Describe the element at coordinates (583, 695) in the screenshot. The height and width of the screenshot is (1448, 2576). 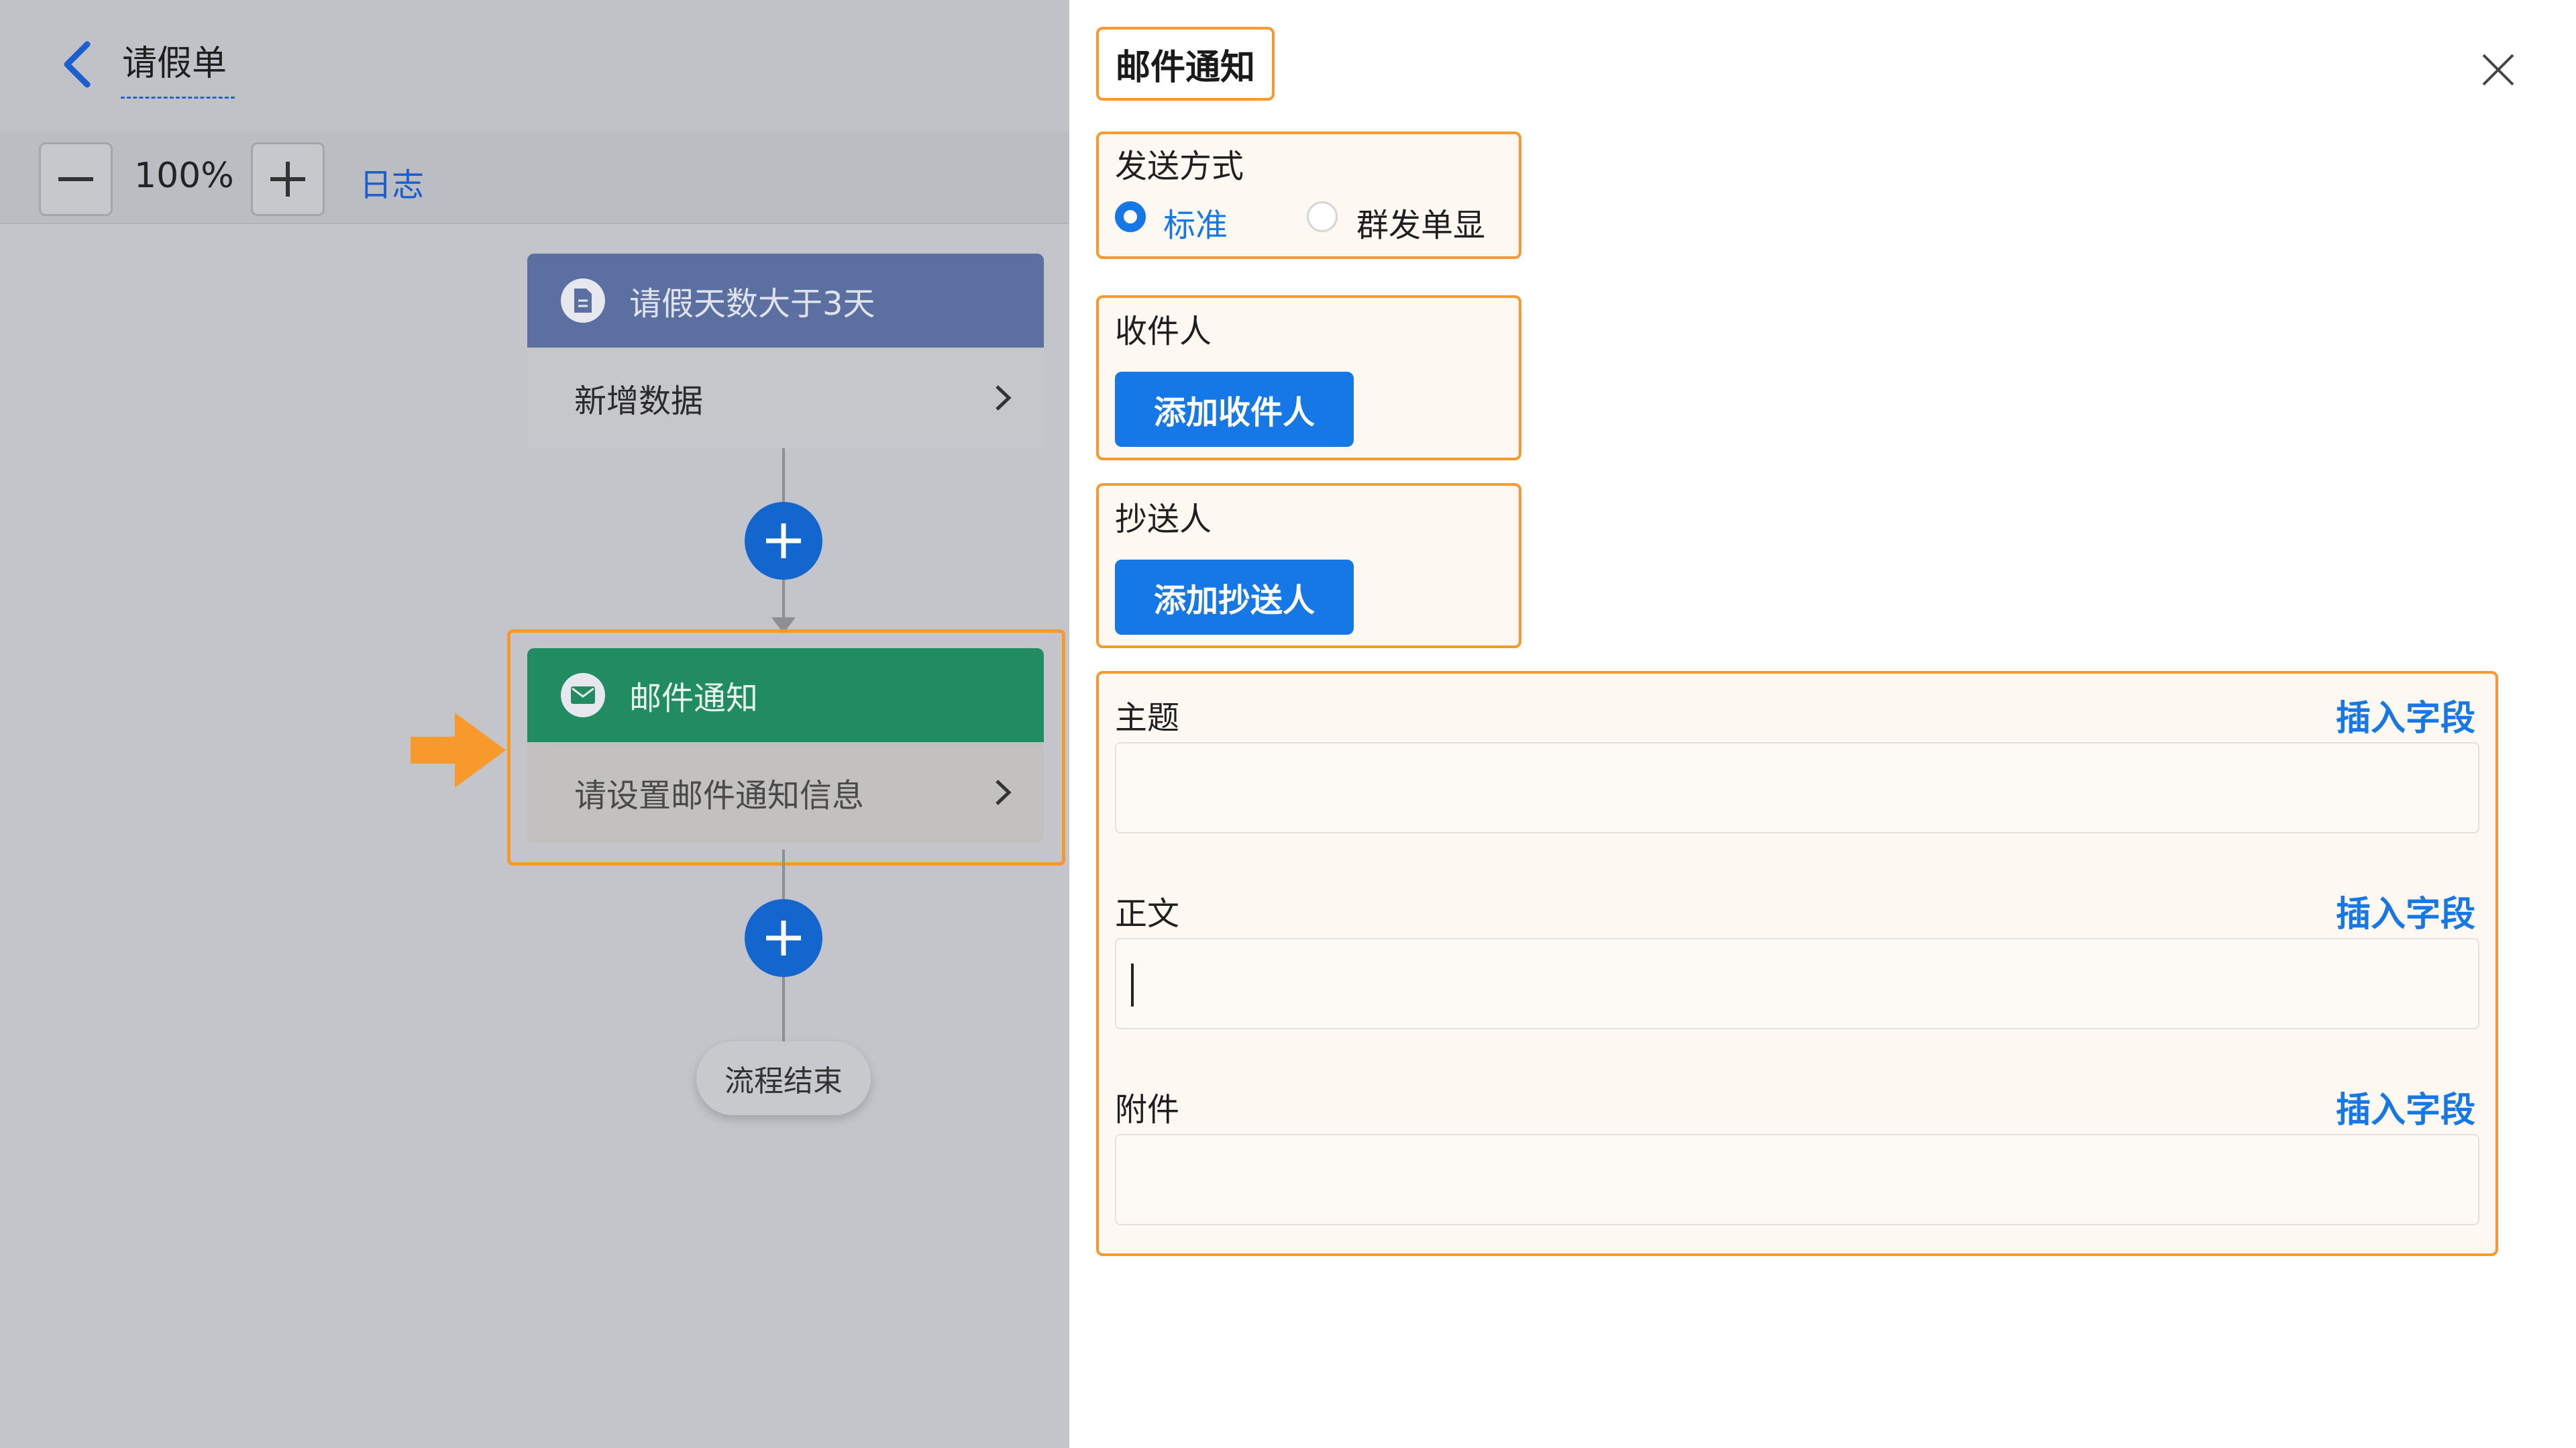
I see `mail-icon` at that location.